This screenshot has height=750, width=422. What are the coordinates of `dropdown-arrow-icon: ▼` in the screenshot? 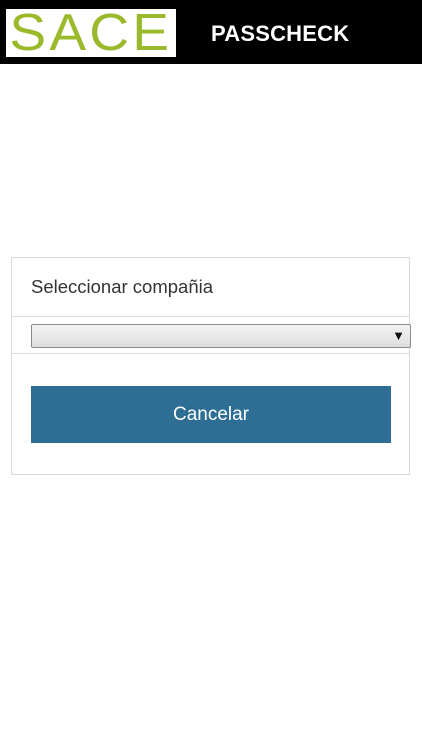 It's located at (398, 335).